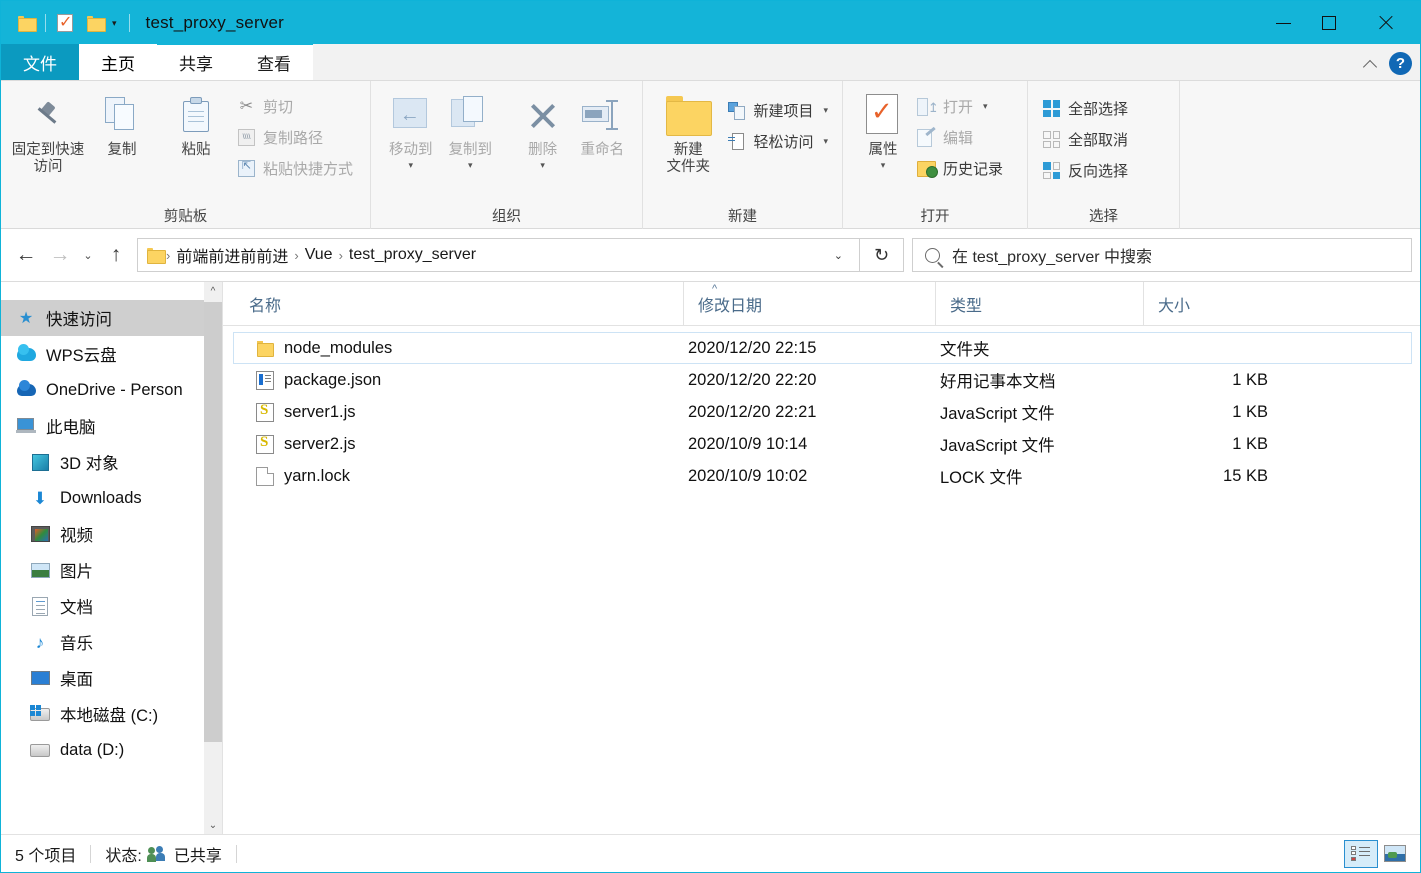 The width and height of the screenshot is (1421, 873). I want to click on sidebar-item-documents: 文档, so click(111, 606).